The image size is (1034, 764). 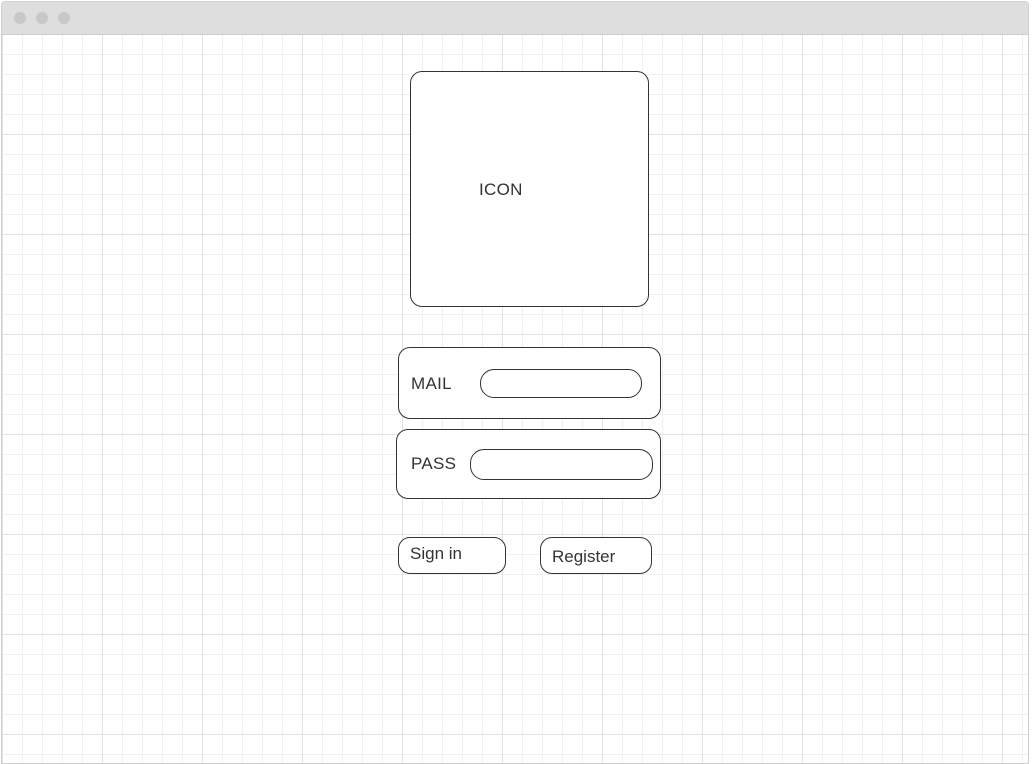 What do you see at coordinates (501, 189) in the screenshot?
I see `icon-placeholder-label: ICON` at bounding box center [501, 189].